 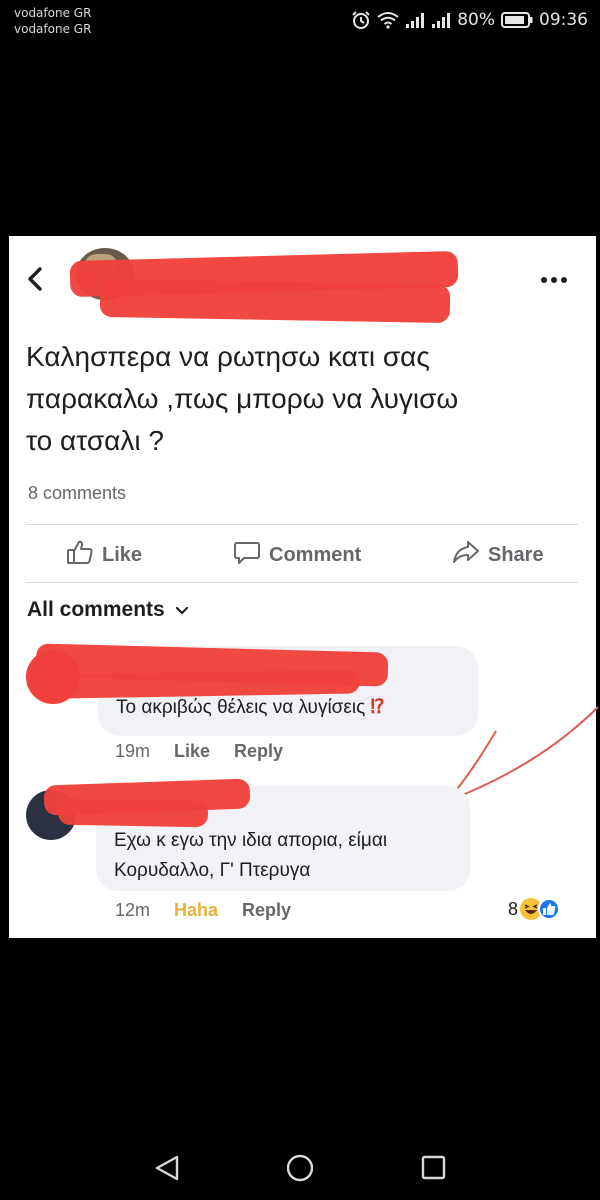 What do you see at coordinates (196, 910) in the screenshot?
I see `comment-haha-button: Haha` at bounding box center [196, 910].